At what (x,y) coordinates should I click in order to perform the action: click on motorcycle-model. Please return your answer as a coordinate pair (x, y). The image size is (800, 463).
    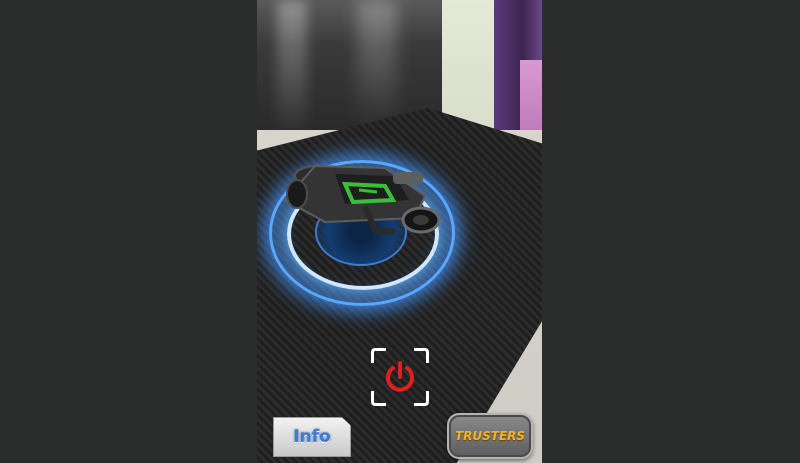
    Looking at the image, I should click on (360, 196).